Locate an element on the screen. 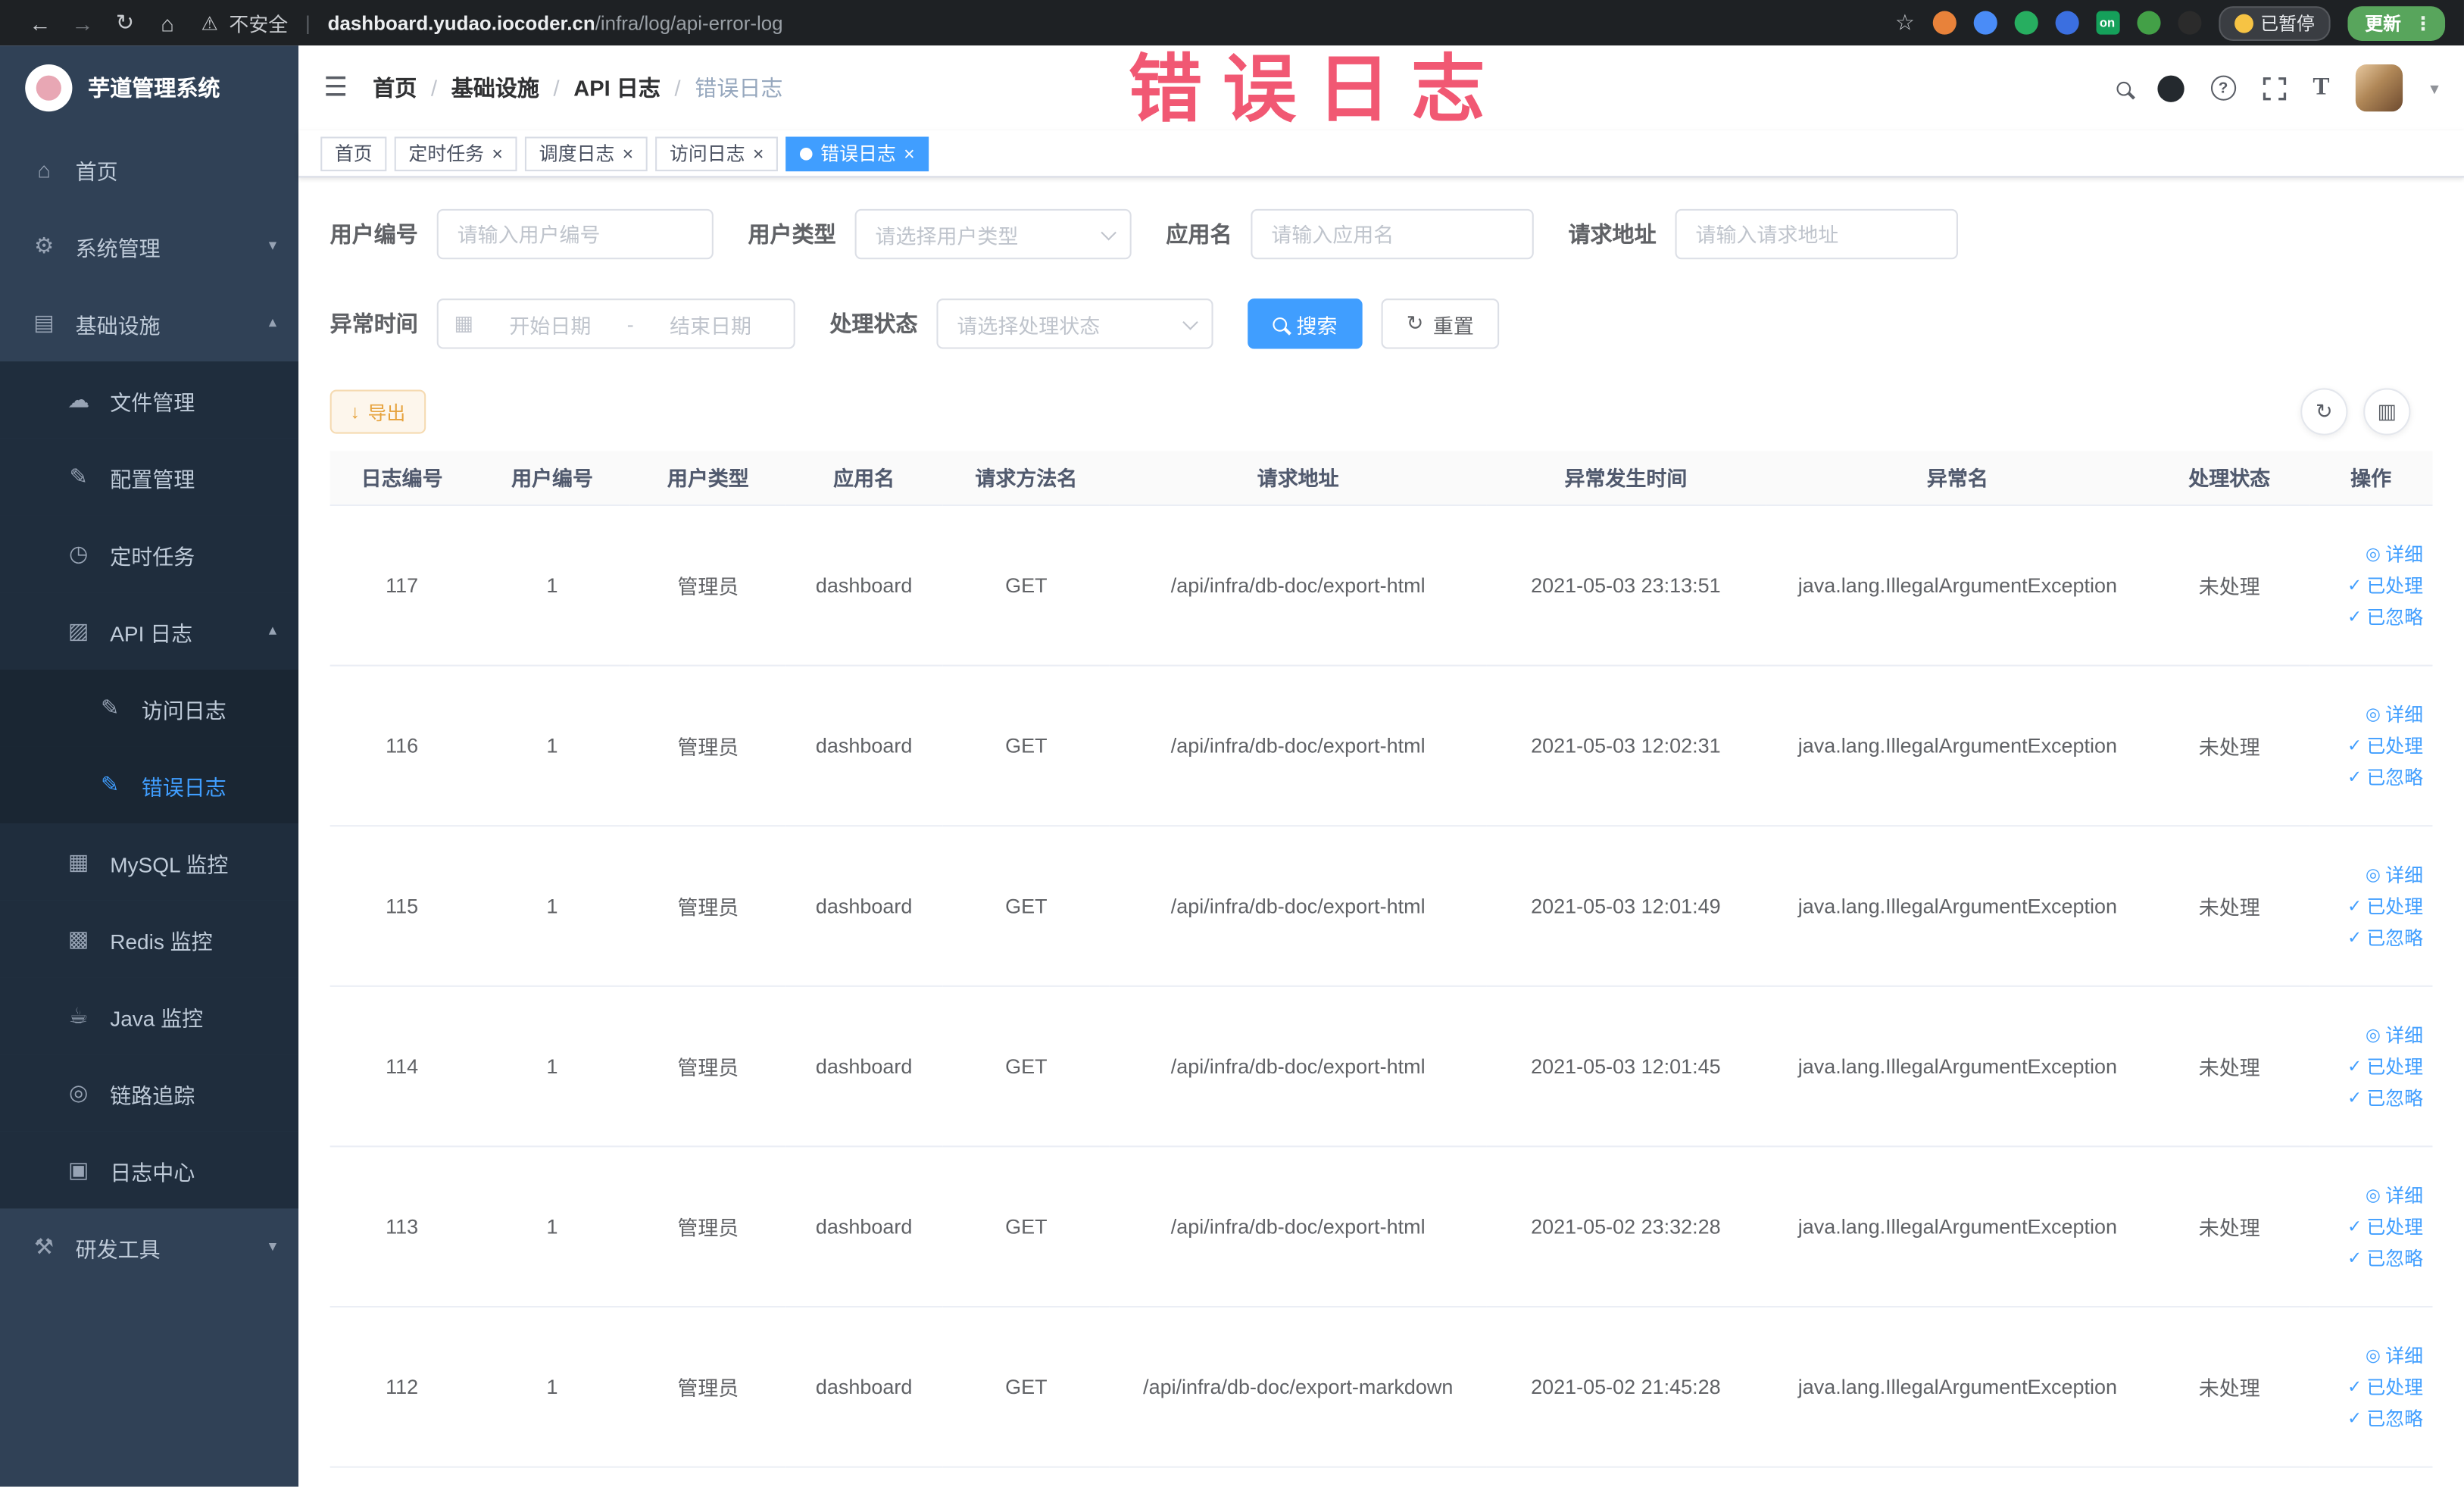  cell-app-name: dashboard is located at coordinates (864, 1386).